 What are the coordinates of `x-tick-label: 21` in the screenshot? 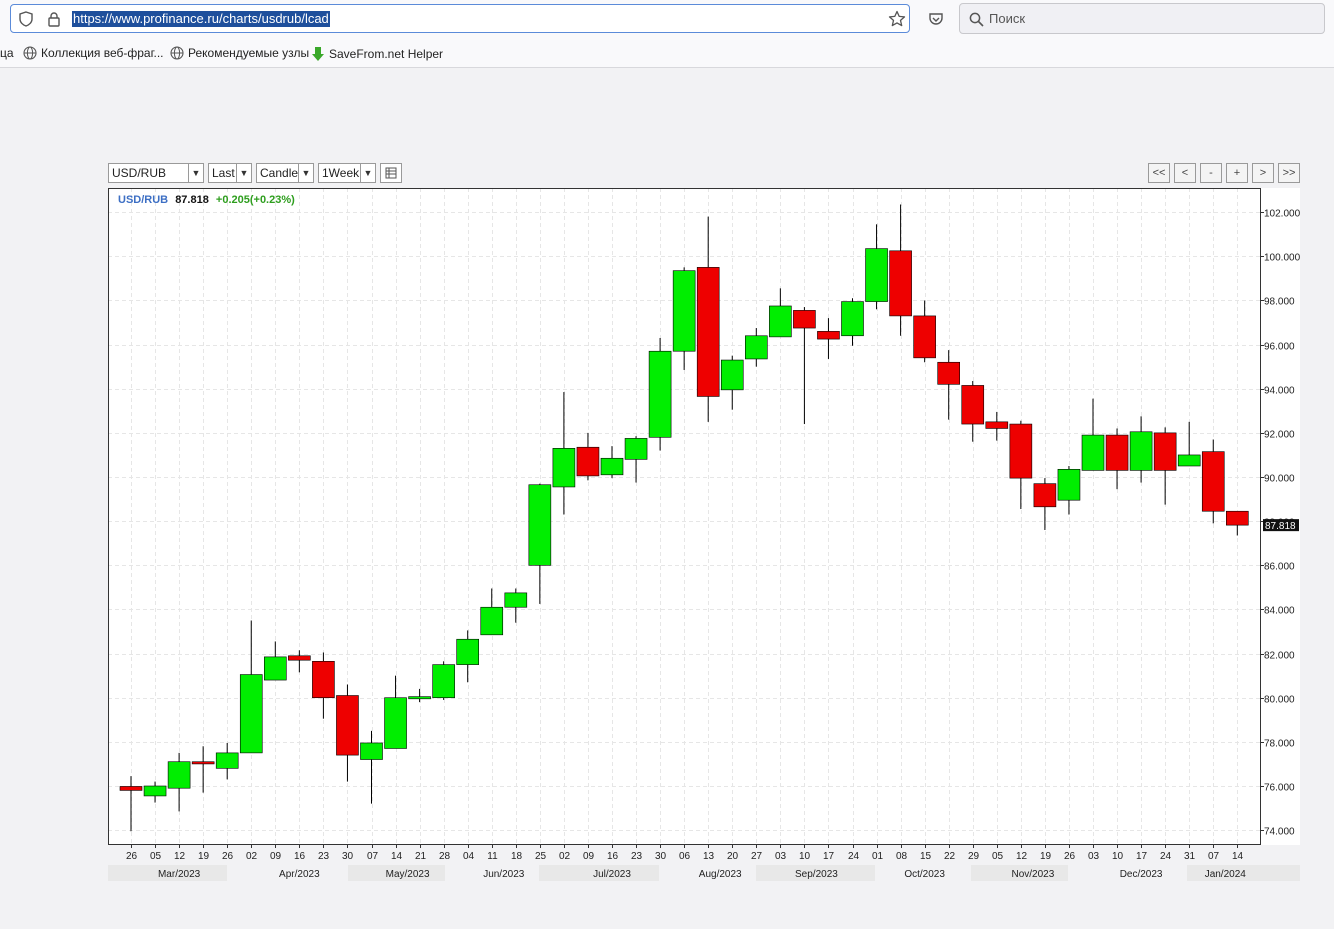 It's located at (421, 856).